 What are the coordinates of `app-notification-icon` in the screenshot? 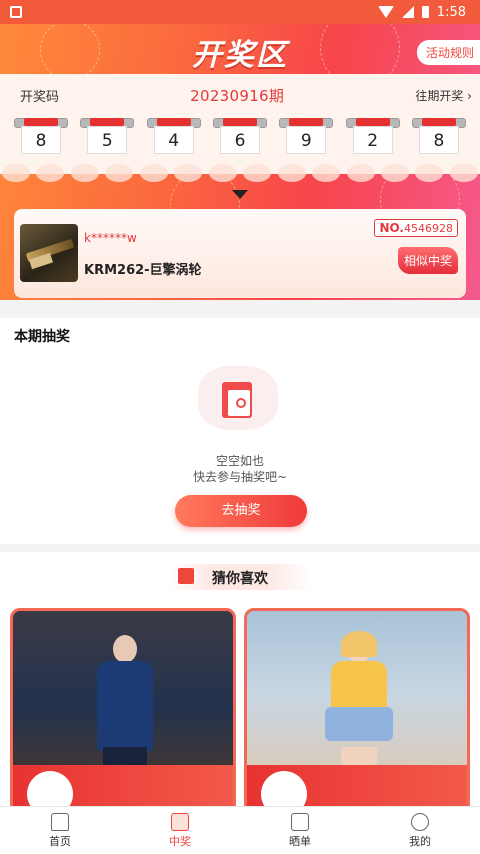 It's located at (16, 12).